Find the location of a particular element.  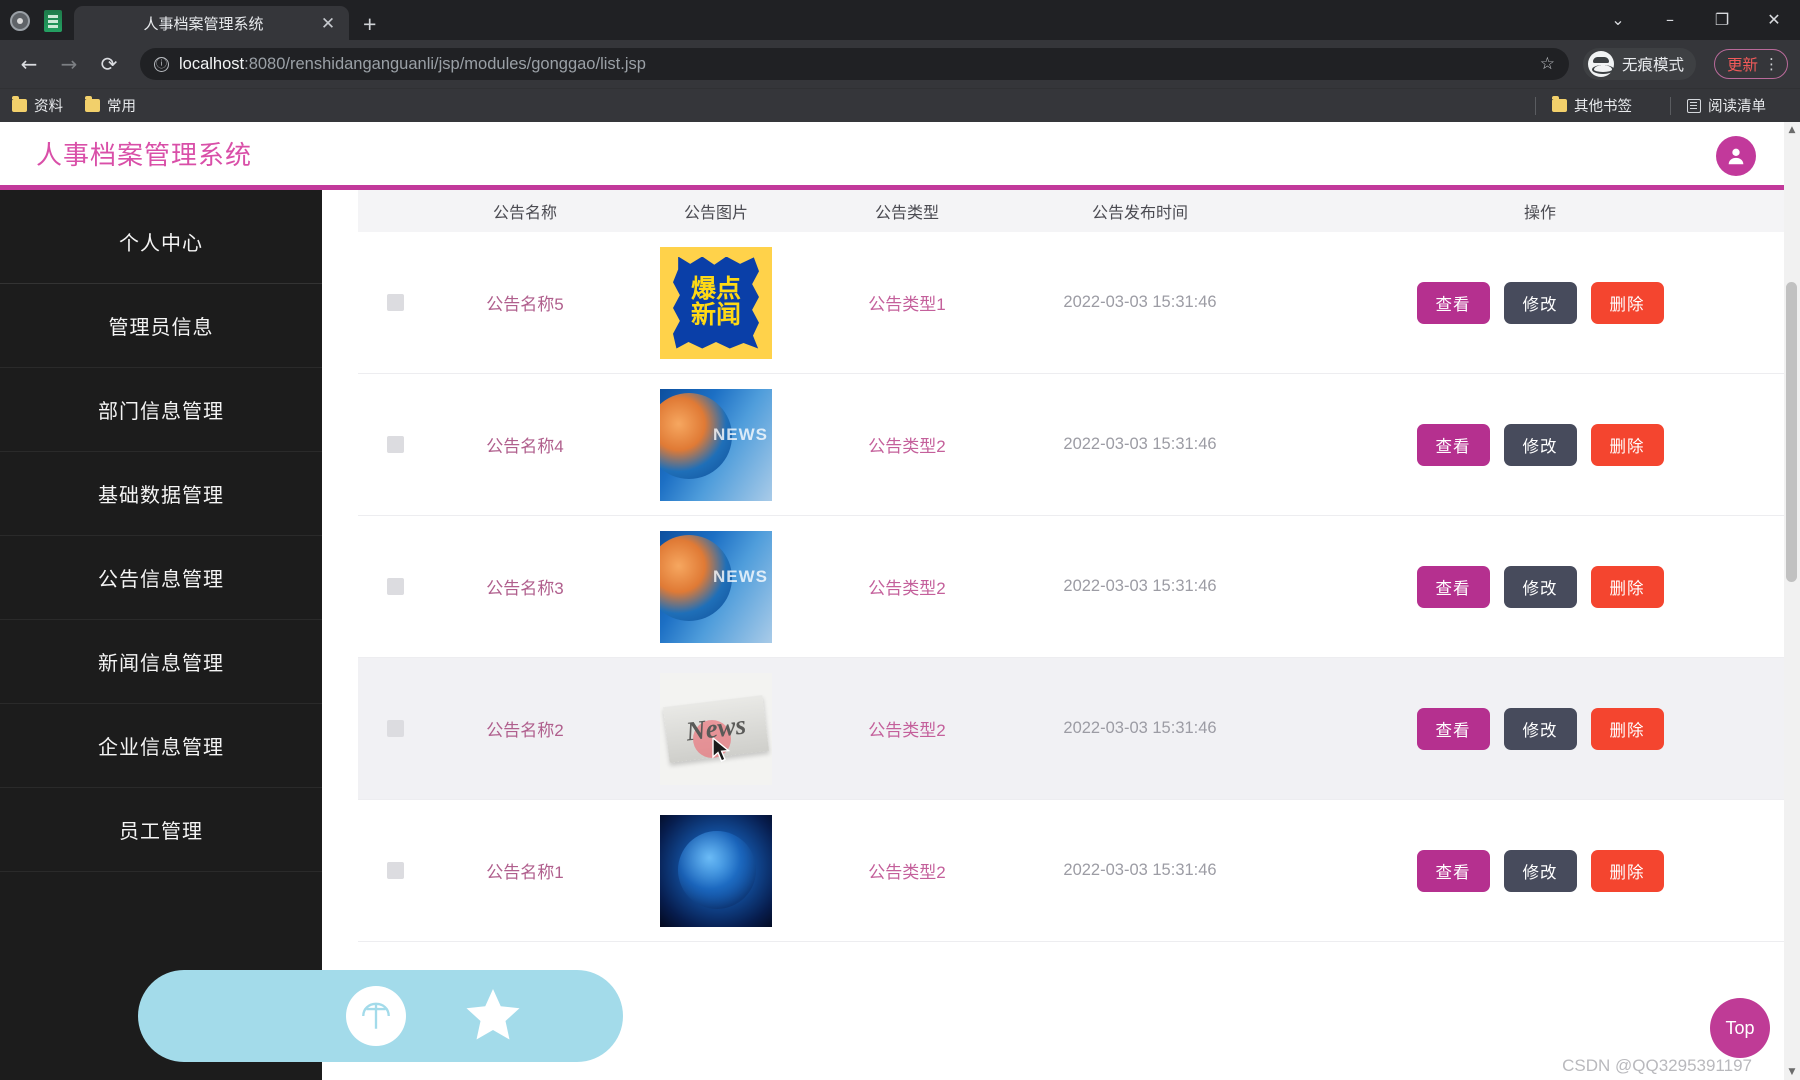

sidebar-item-news-info: 新闻信息管理 is located at coordinates (161, 662).